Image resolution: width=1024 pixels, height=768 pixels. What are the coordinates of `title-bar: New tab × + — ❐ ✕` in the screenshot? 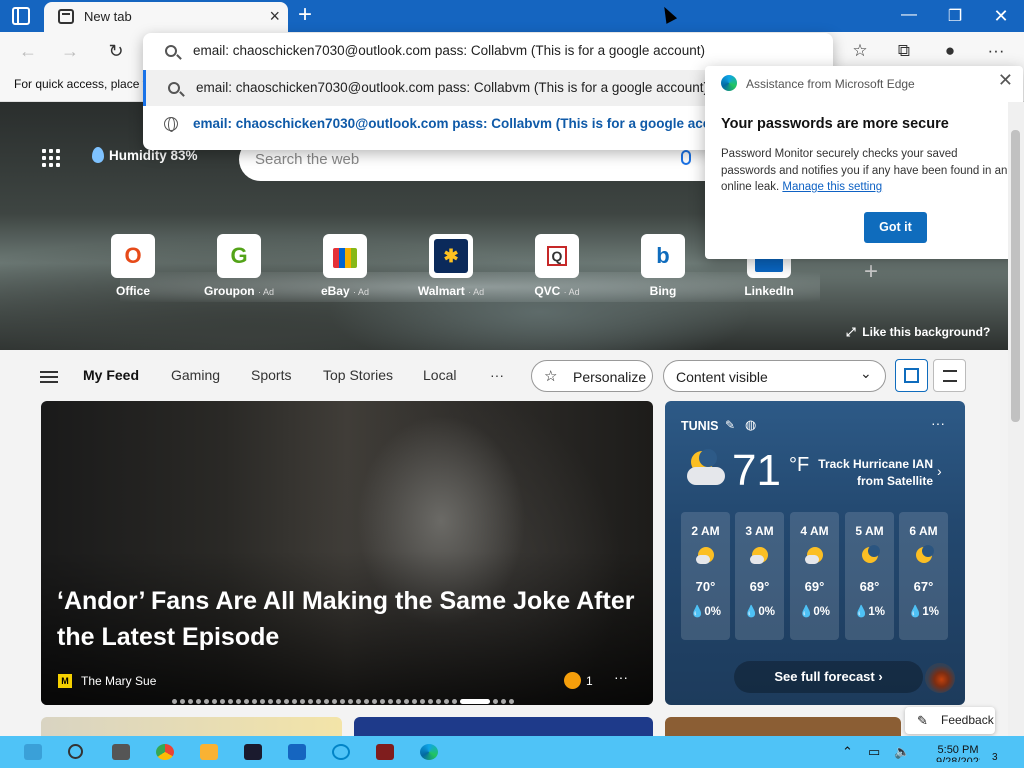 It's located at (512, 16).